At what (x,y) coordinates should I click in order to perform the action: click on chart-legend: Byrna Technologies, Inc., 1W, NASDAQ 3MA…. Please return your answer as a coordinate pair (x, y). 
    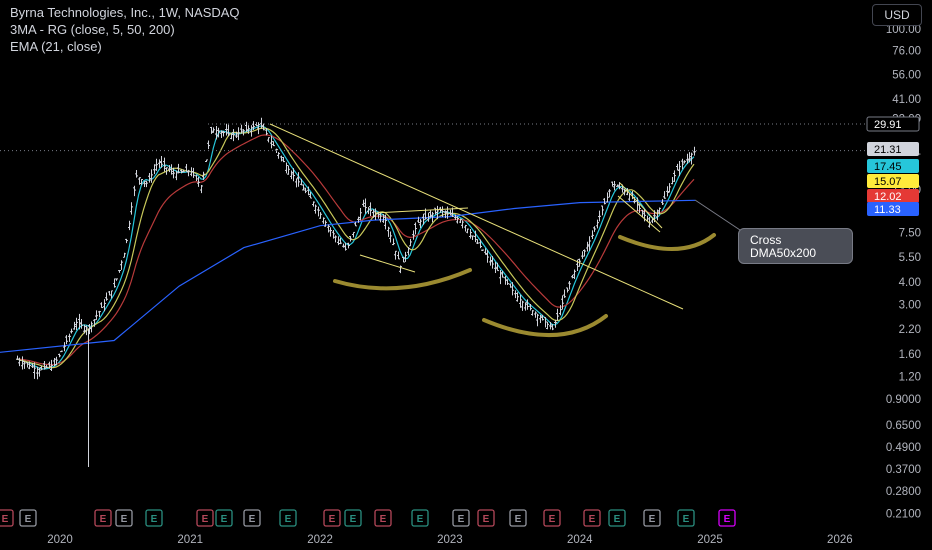
    Looking at the image, I should click on (125, 29).